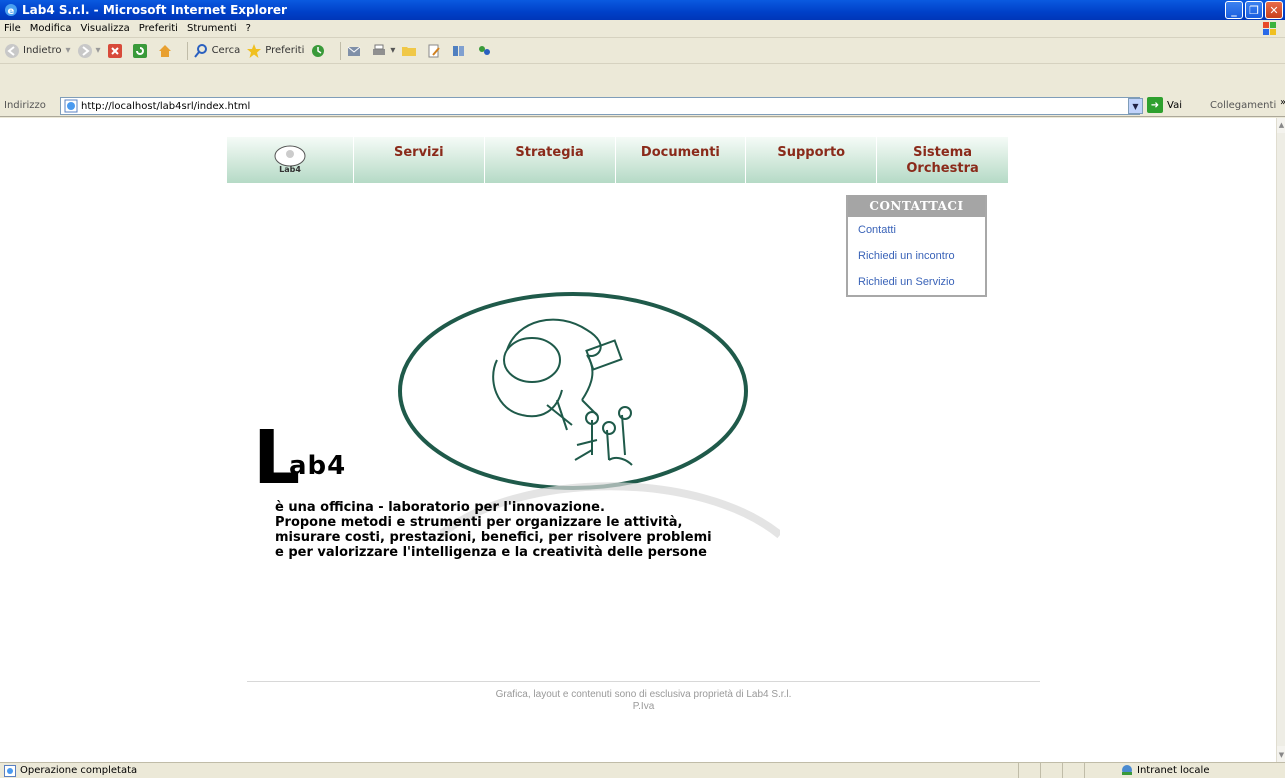 The height and width of the screenshot is (778, 1285). What do you see at coordinates (1281, 125) in the screenshot?
I see `scroll-up-icon: ▲` at bounding box center [1281, 125].